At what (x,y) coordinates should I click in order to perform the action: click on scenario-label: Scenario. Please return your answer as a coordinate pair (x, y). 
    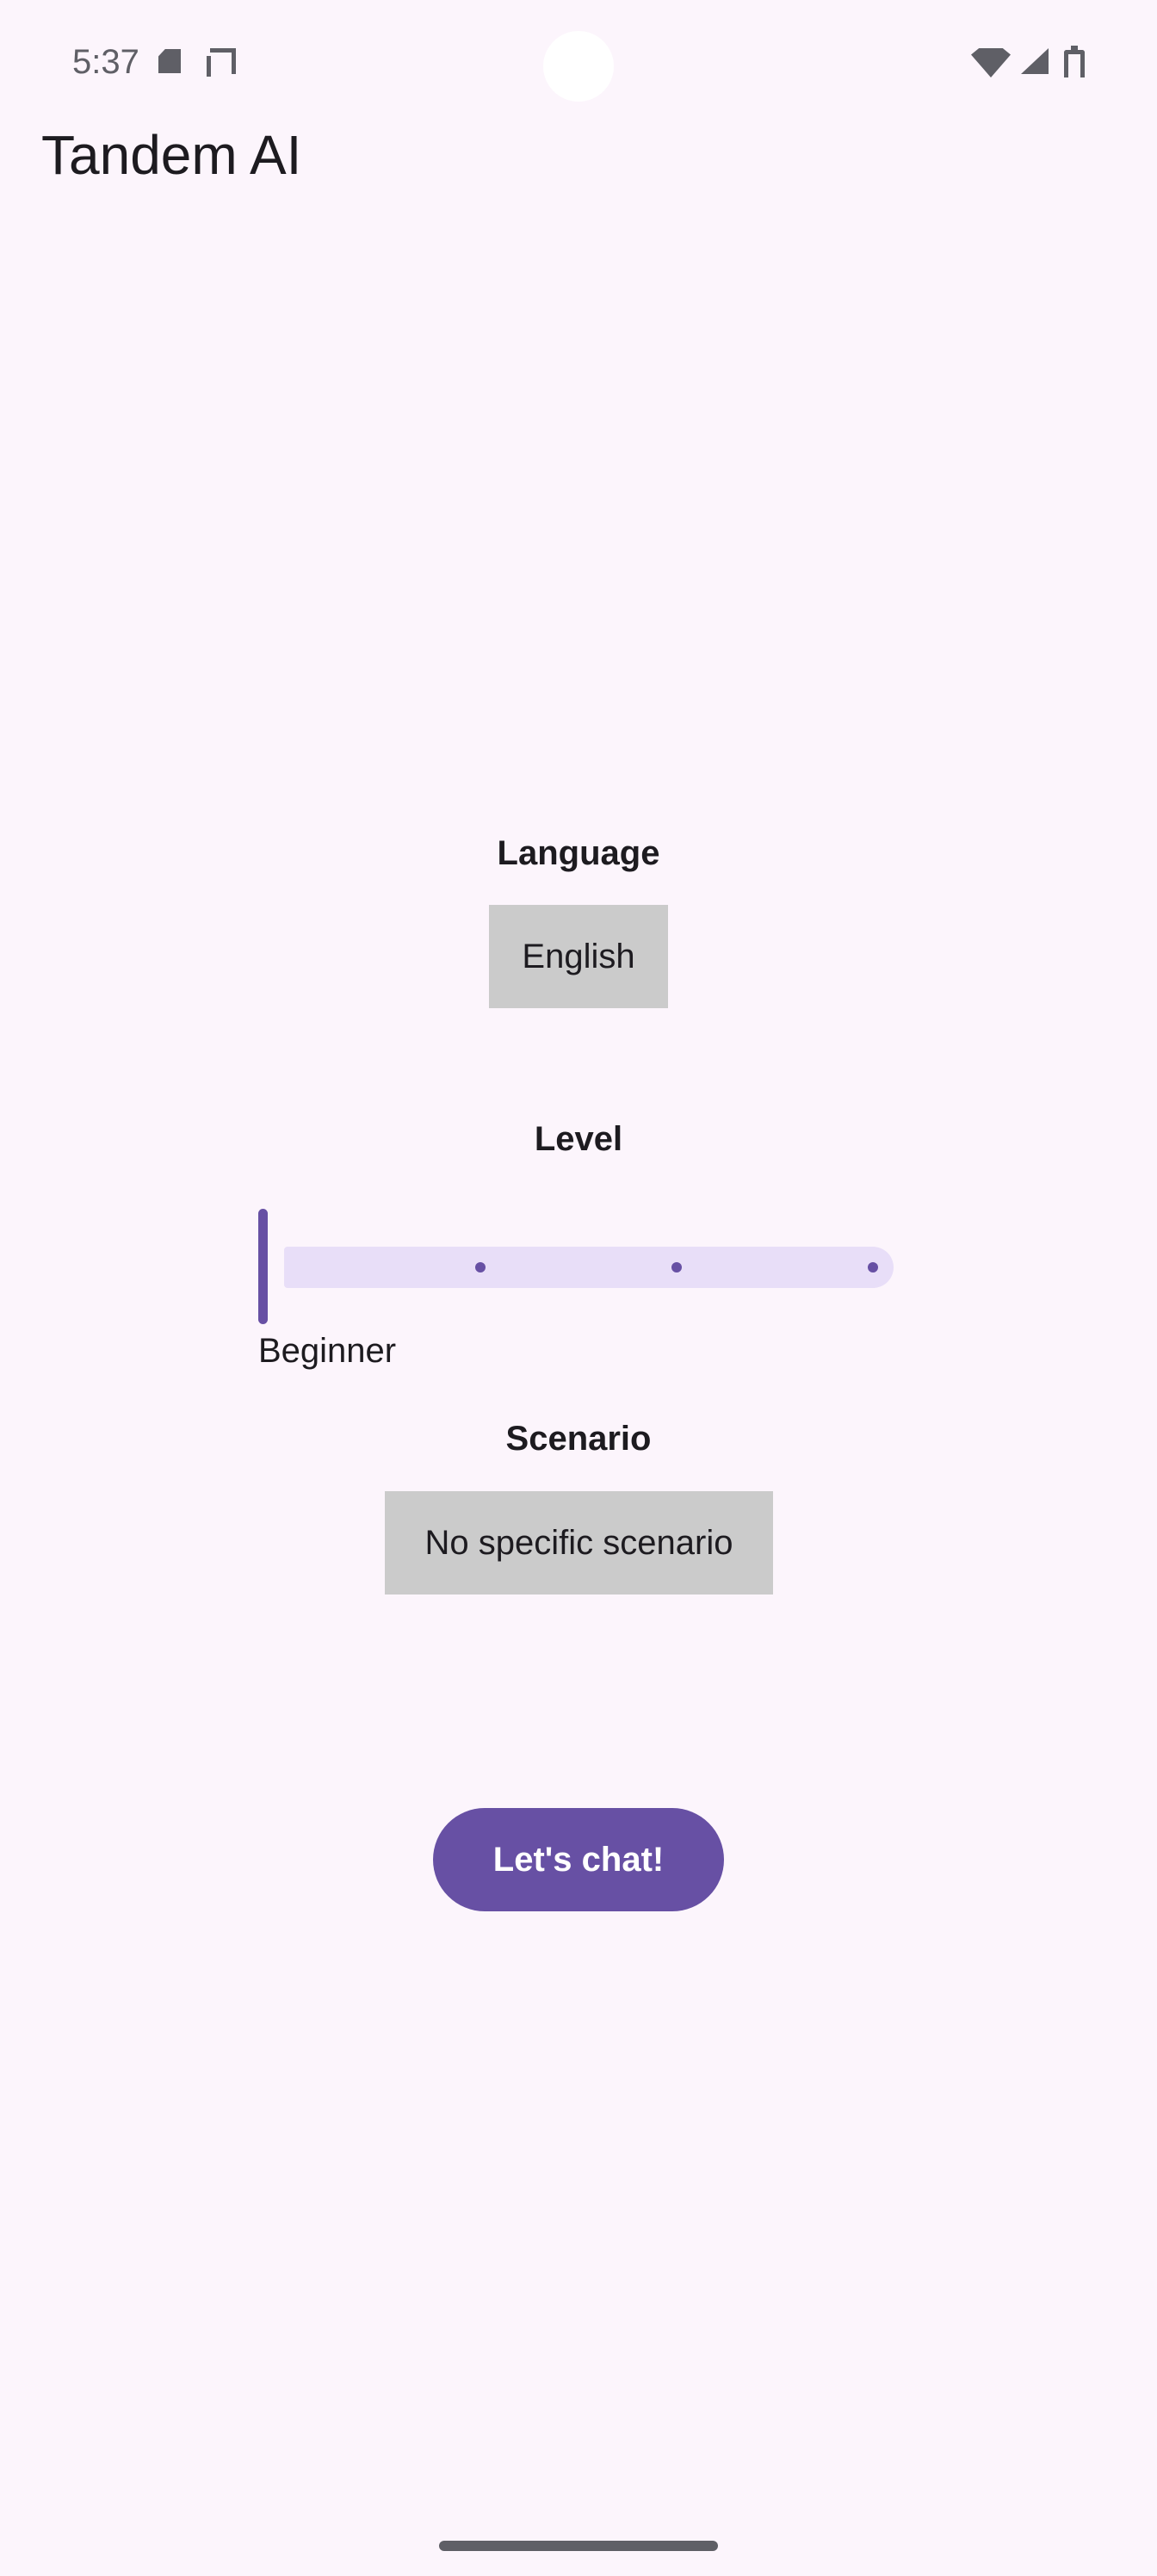
    Looking at the image, I should click on (579, 1439).